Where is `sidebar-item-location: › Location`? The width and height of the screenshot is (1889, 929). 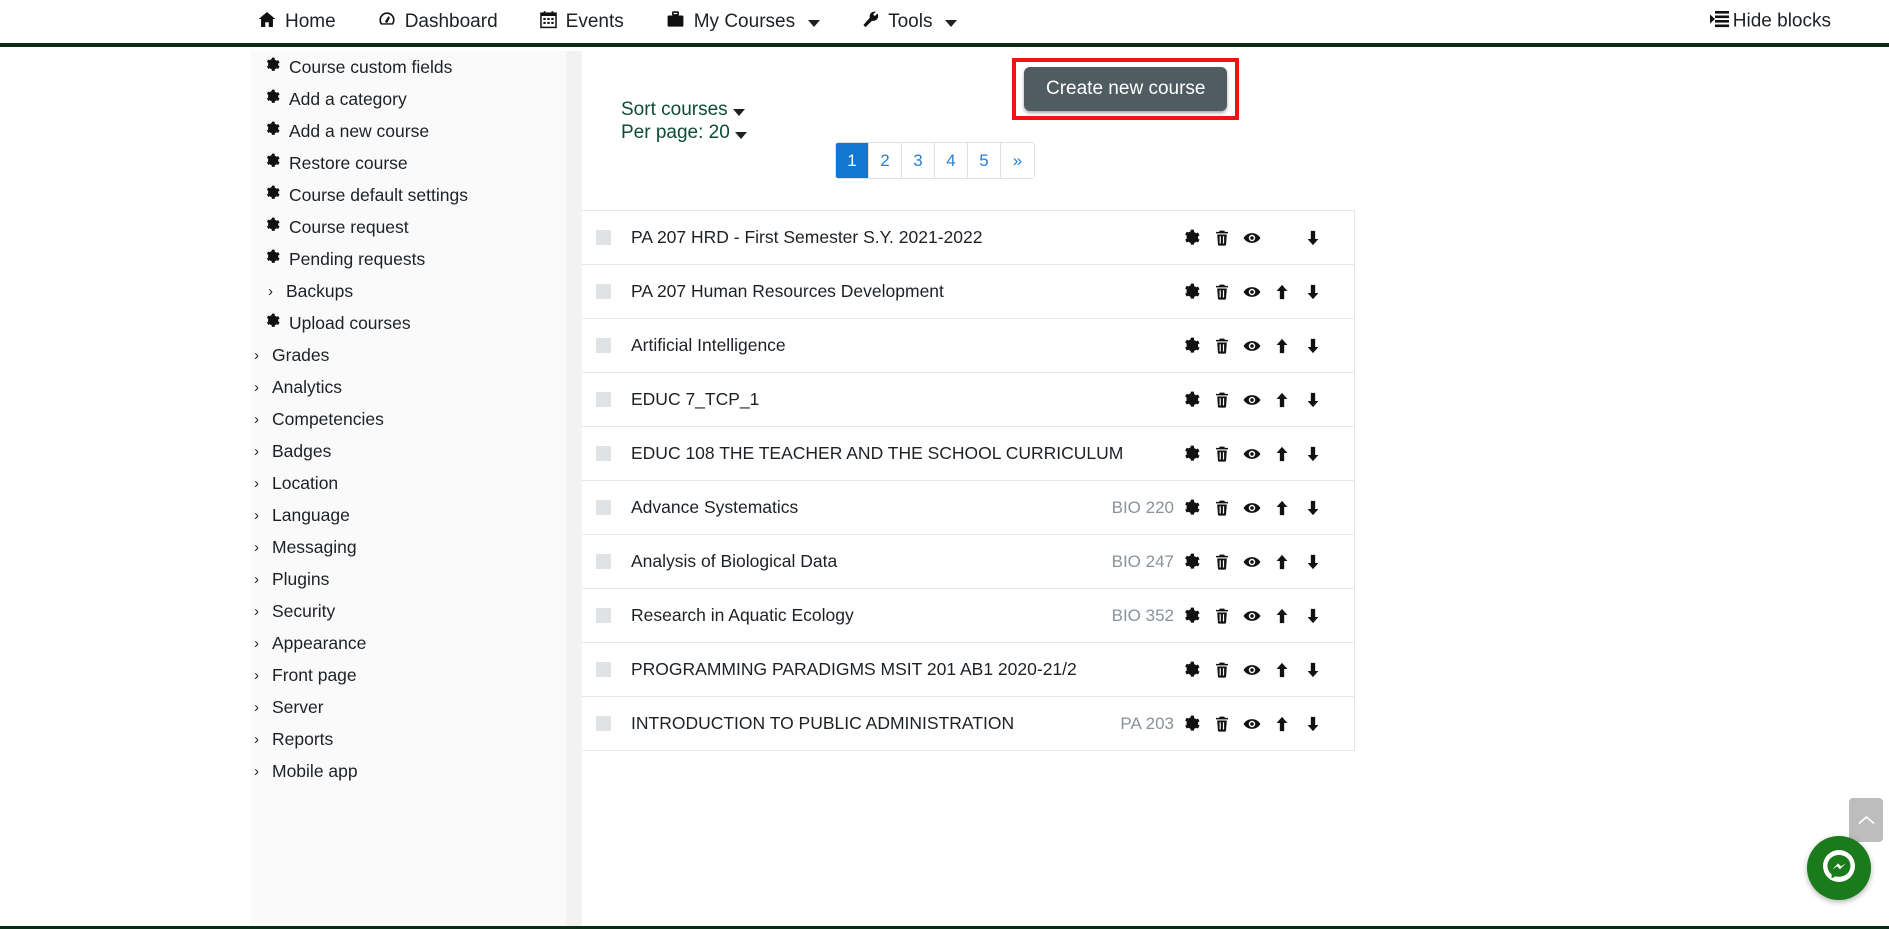 sidebar-item-location: › Location is located at coordinates (408, 483).